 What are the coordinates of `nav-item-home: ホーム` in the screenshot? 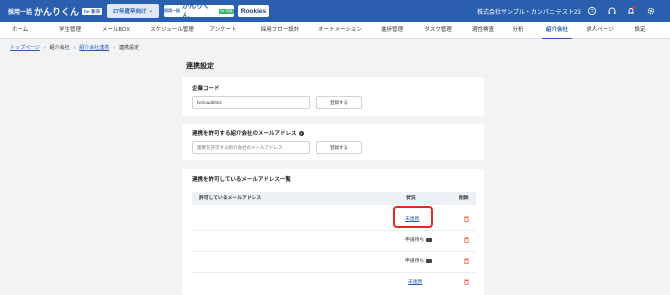 It's located at (20, 30).